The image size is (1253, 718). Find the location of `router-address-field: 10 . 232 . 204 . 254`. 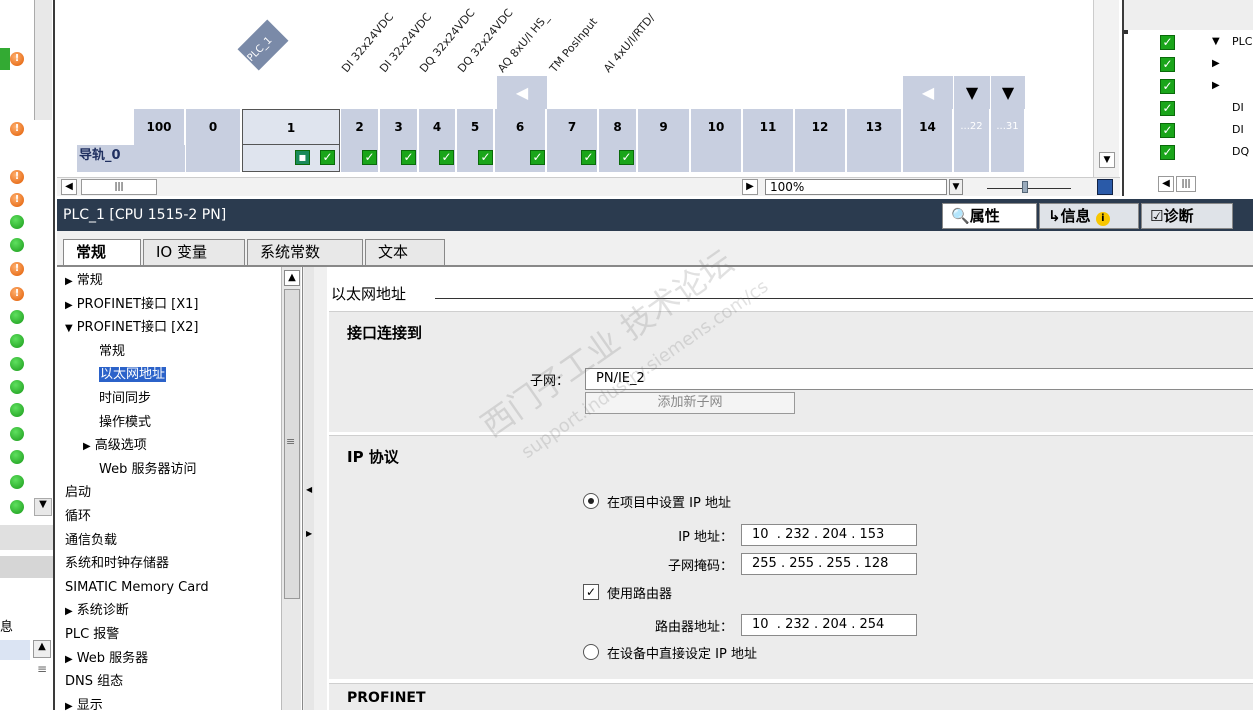

router-address-field: 10 . 232 . 204 . 254 is located at coordinates (829, 625).